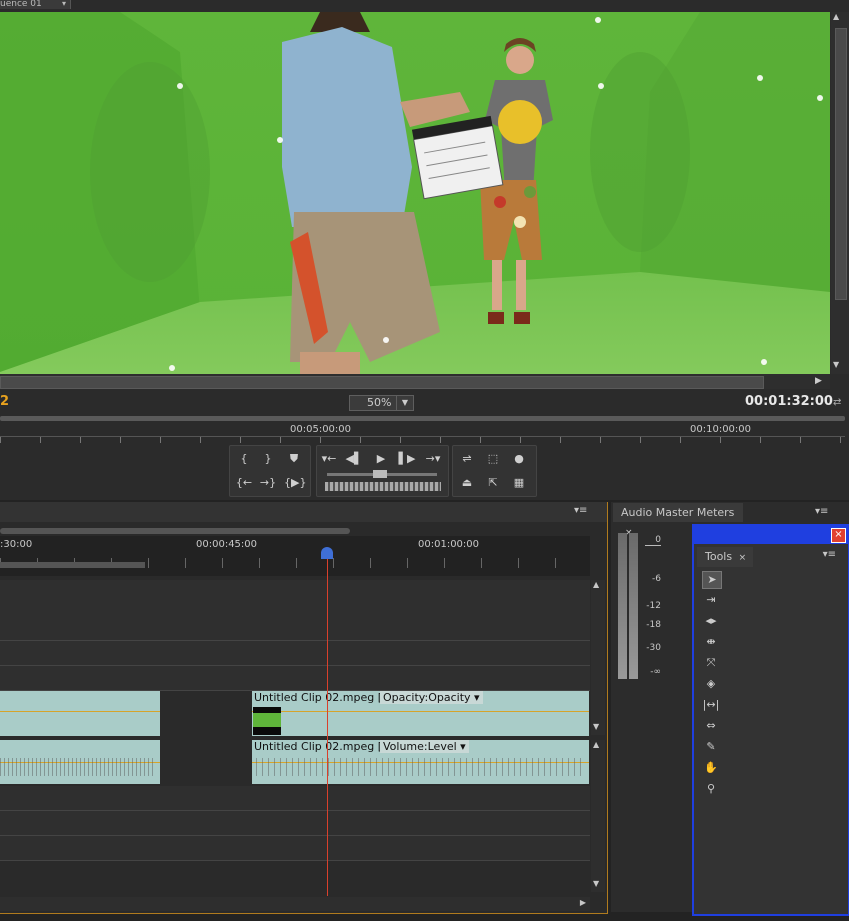 This screenshot has height=921, width=849. What do you see at coordinates (467, 459) in the screenshot?
I see `loop-icon: ⇌` at bounding box center [467, 459].